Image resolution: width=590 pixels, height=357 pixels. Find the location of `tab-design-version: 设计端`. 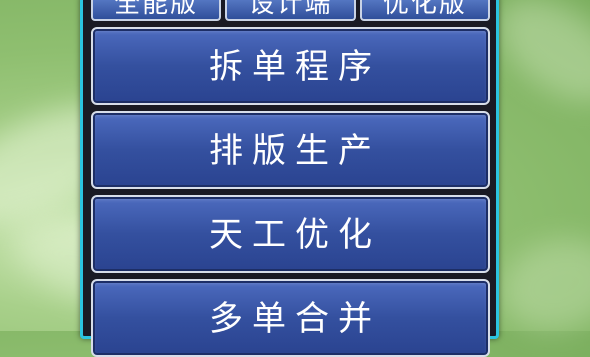

tab-design-version: 设计端 is located at coordinates (290, 10).